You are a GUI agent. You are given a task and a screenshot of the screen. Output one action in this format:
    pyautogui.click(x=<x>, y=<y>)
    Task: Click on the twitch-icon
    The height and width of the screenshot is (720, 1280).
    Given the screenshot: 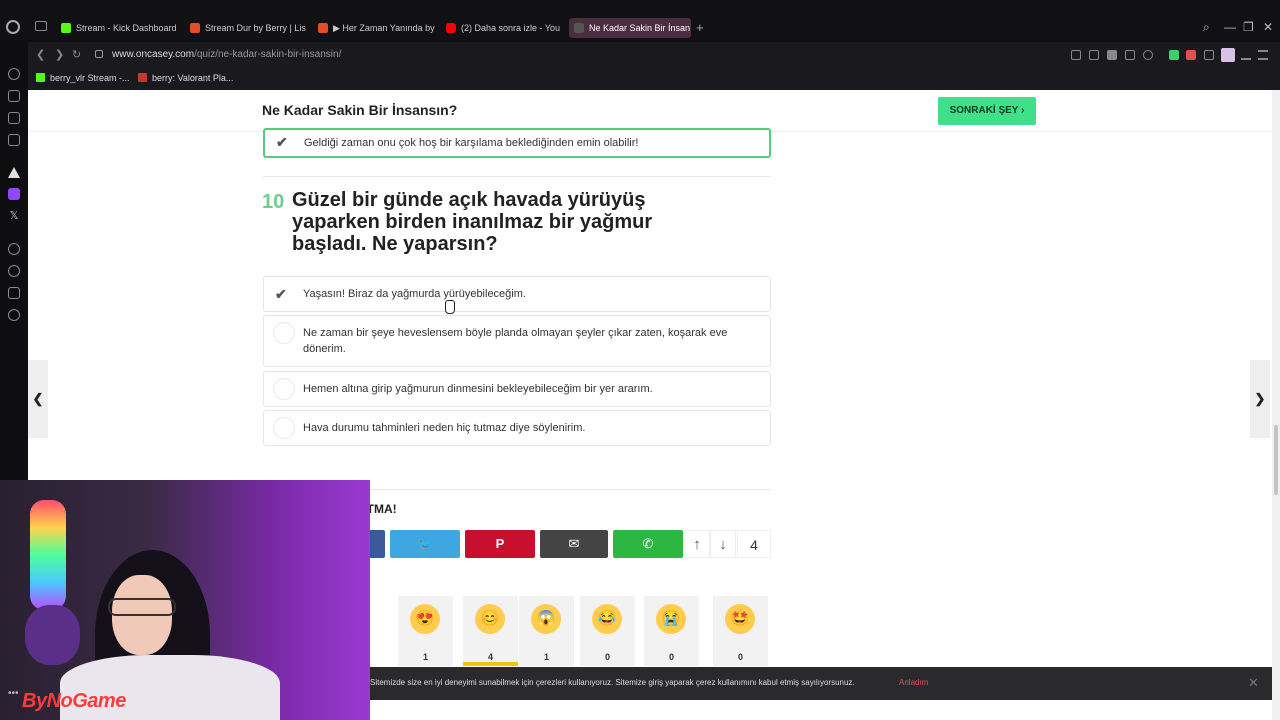 What is the action you would take?
    pyautogui.click(x=14, y=194)
    